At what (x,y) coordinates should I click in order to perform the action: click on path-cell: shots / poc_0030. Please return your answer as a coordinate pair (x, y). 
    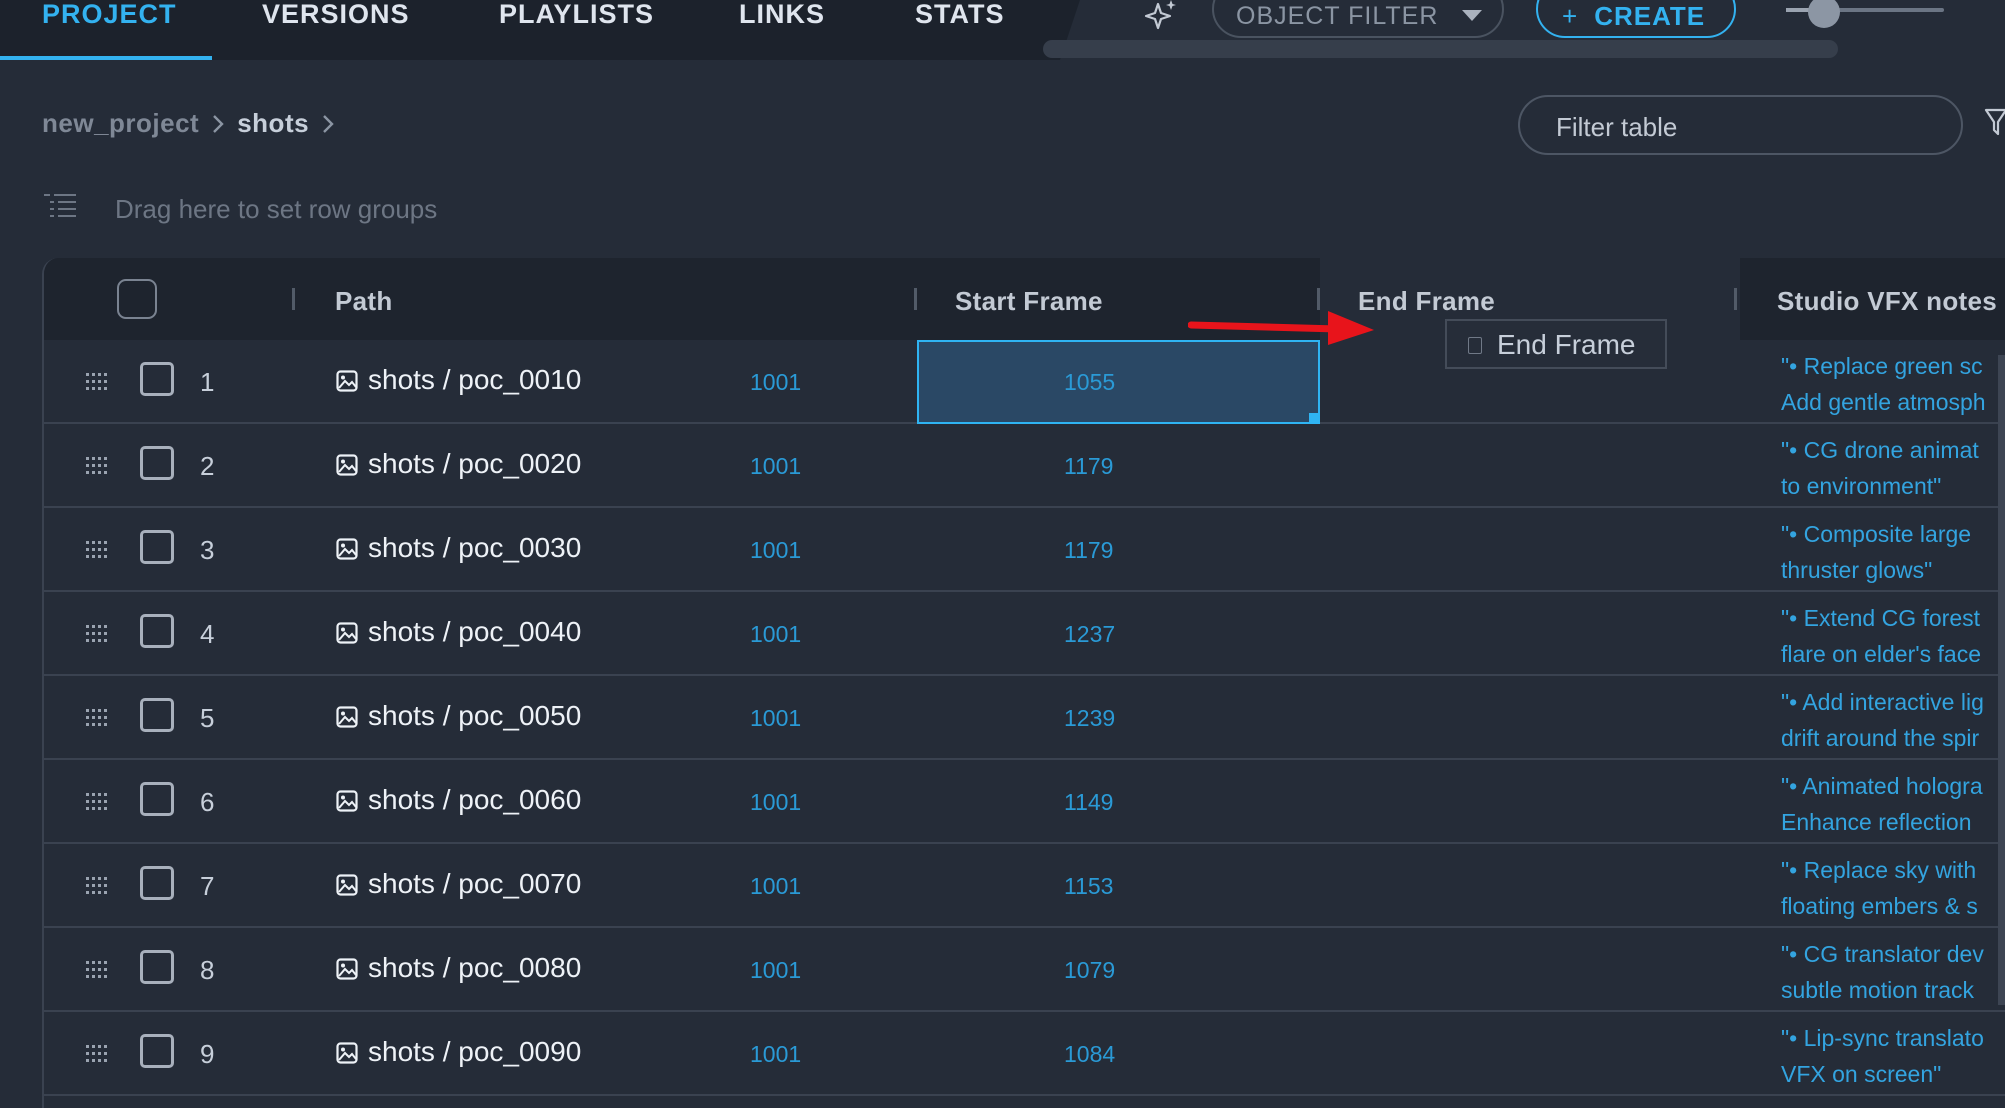
    Looking at the image, I should click on (474, 548).